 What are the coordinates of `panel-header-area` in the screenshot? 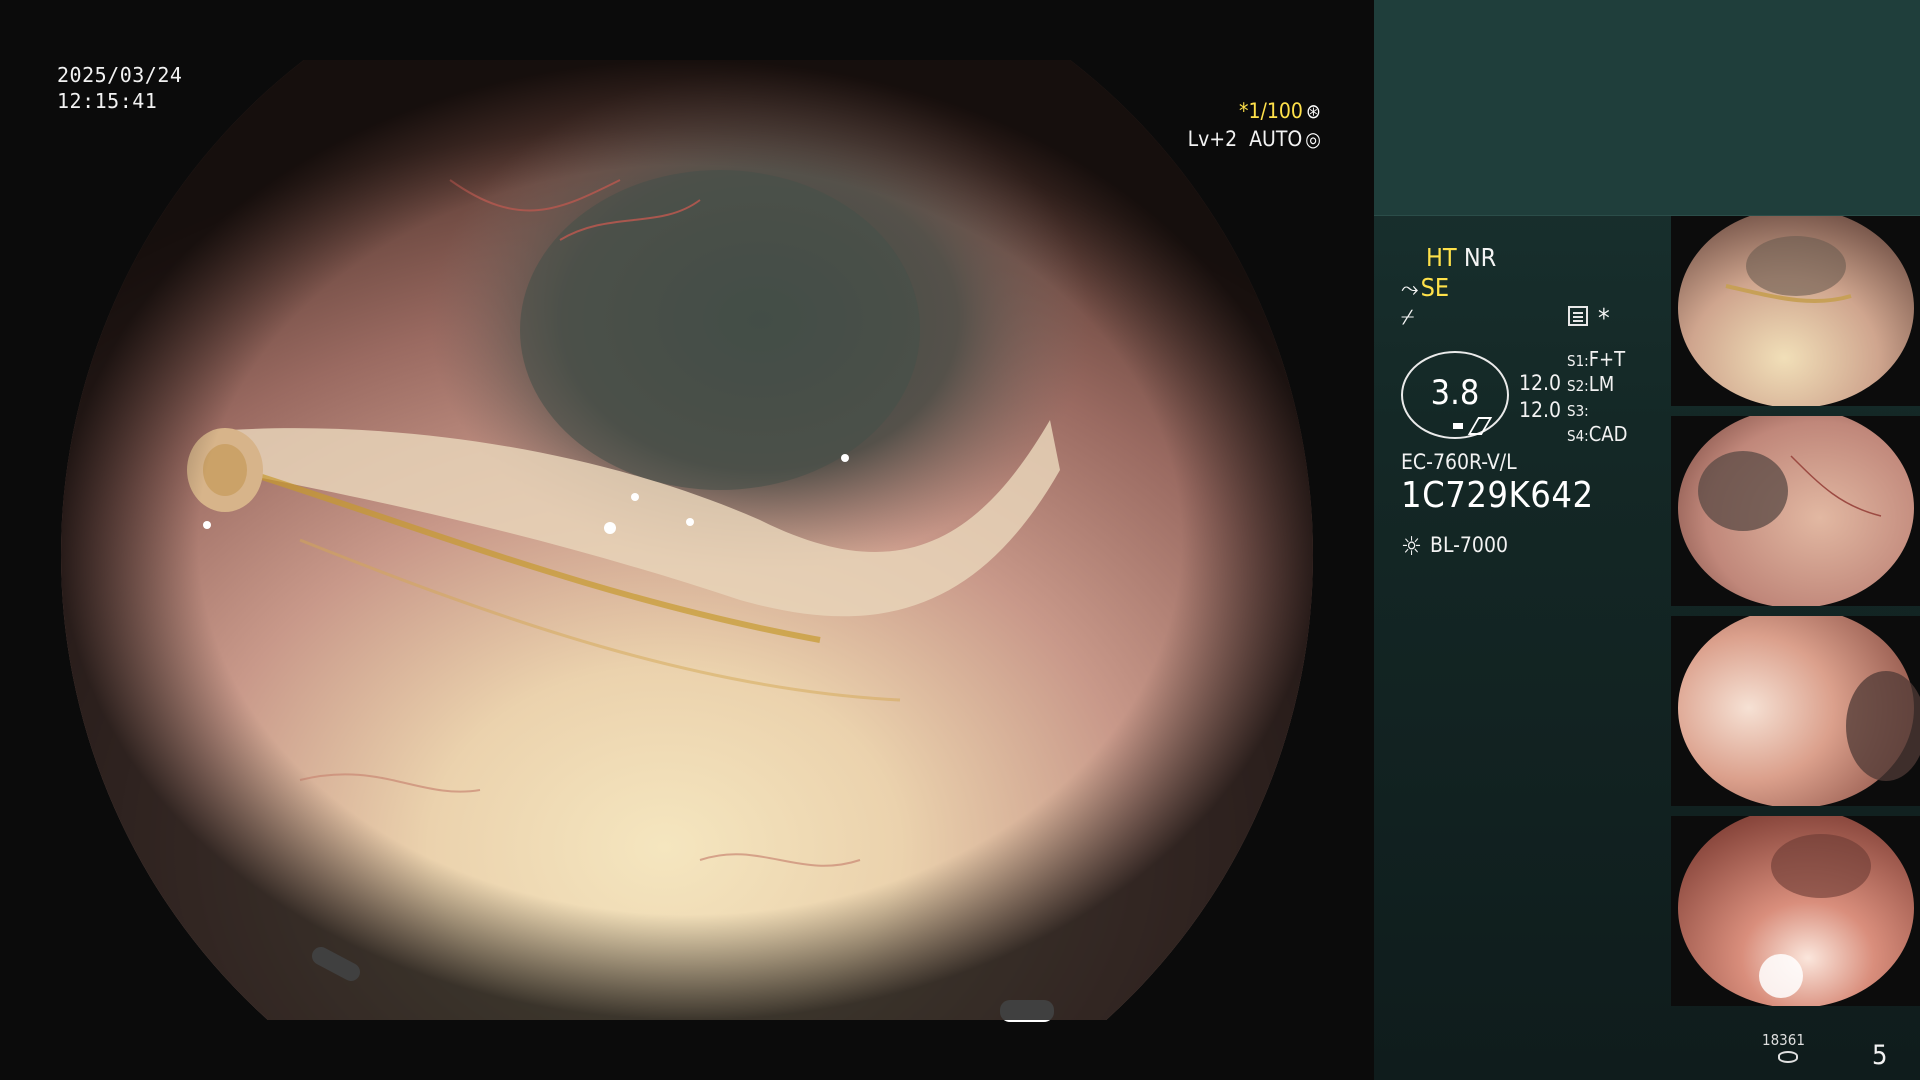 It's located at (1647, 108).